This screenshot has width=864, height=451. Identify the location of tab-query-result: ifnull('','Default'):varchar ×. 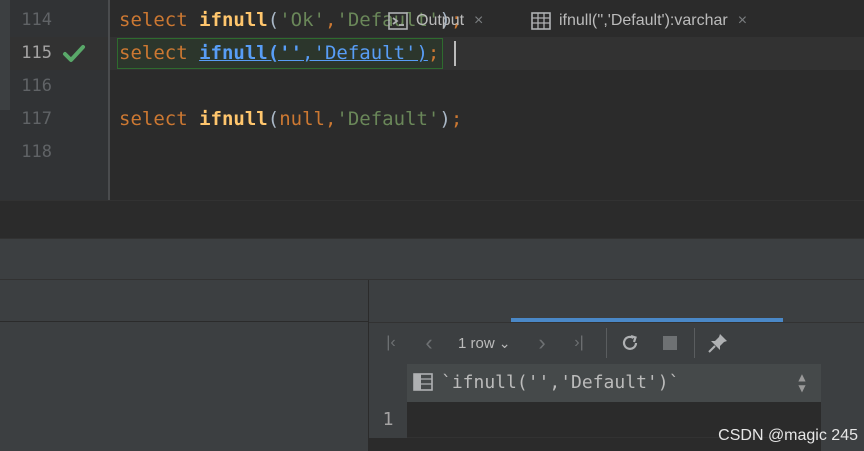
(639, 21).